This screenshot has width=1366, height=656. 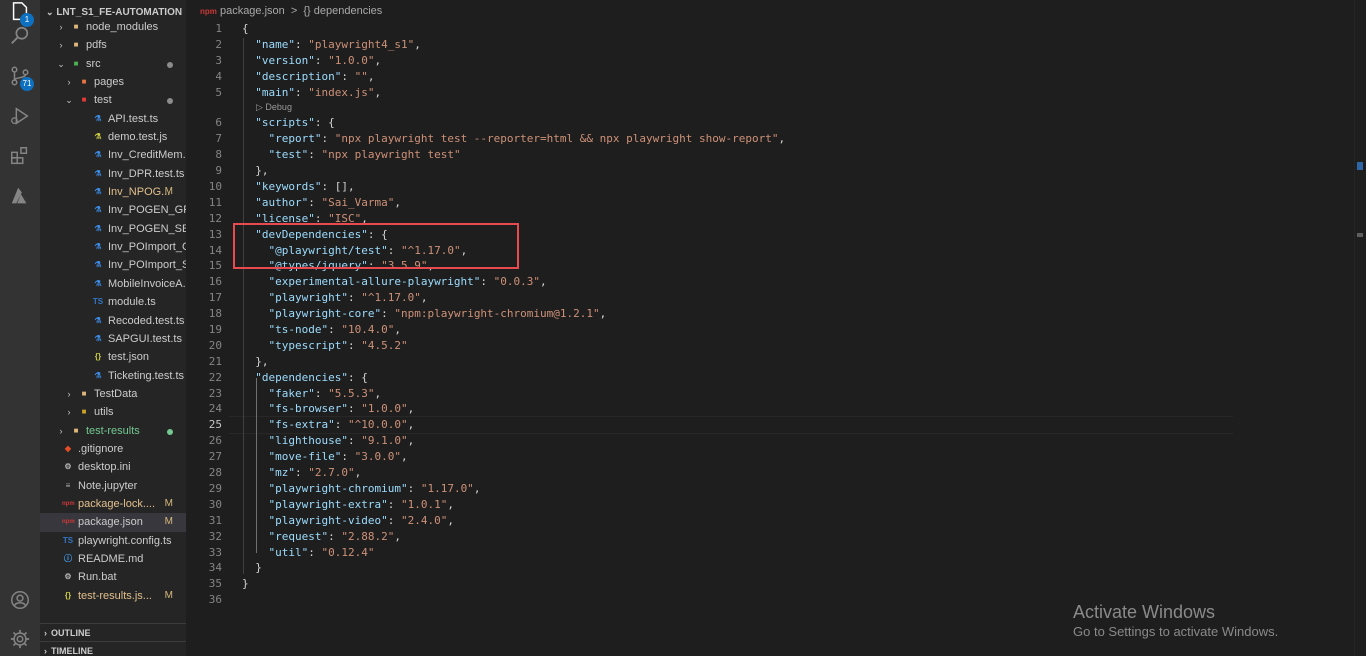 I want to click on tree-item: ⚗ SAPGUI.test.ts, so click(x=113, y=339).